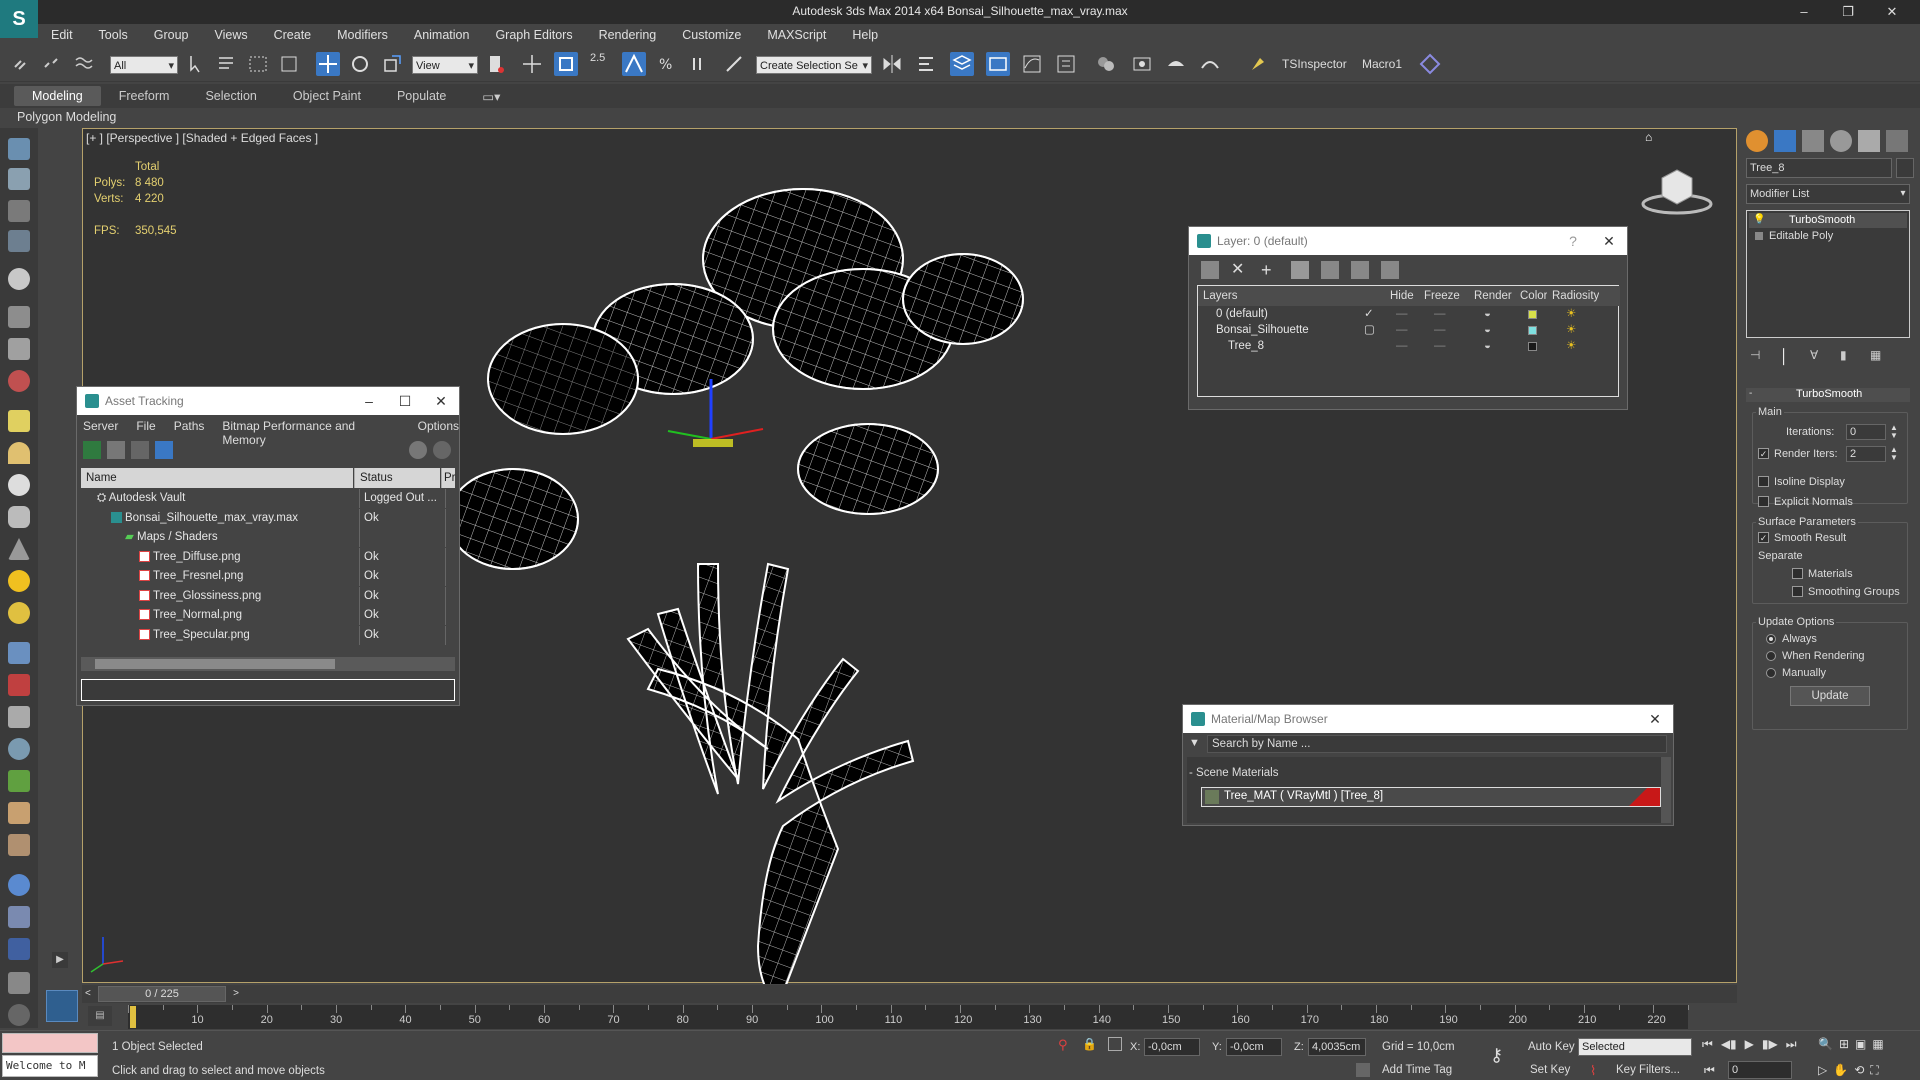 Image resolution: width=1920 pixels, height=1080 pixels. I want to click on y-coordinate-field: -0,0cm, so click(1254, 1047).